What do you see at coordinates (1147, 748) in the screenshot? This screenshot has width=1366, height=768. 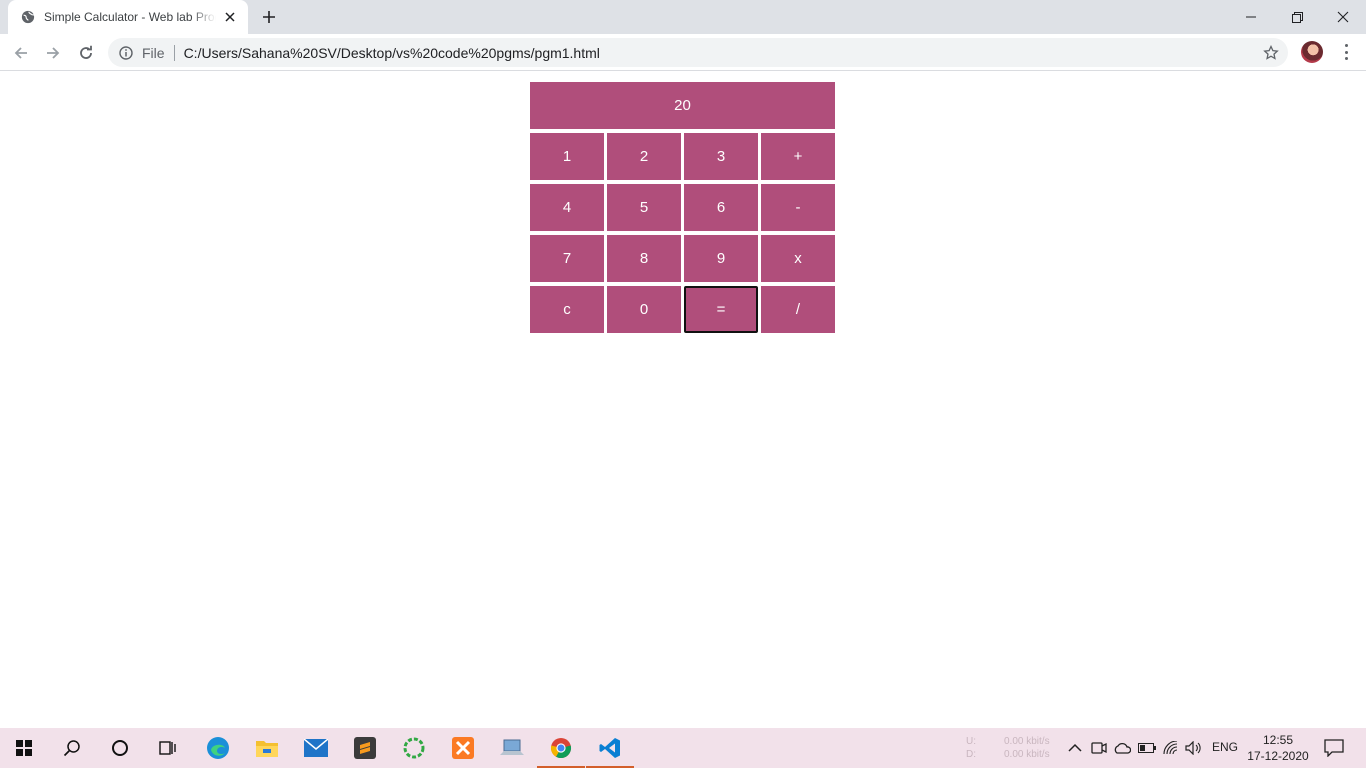 I see `battery-icon` at bounding box center [1147, 748].